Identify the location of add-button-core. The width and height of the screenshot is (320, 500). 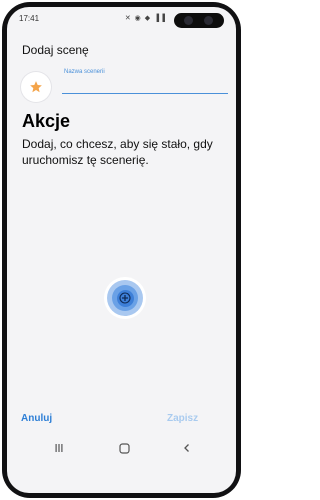
(125, 298).